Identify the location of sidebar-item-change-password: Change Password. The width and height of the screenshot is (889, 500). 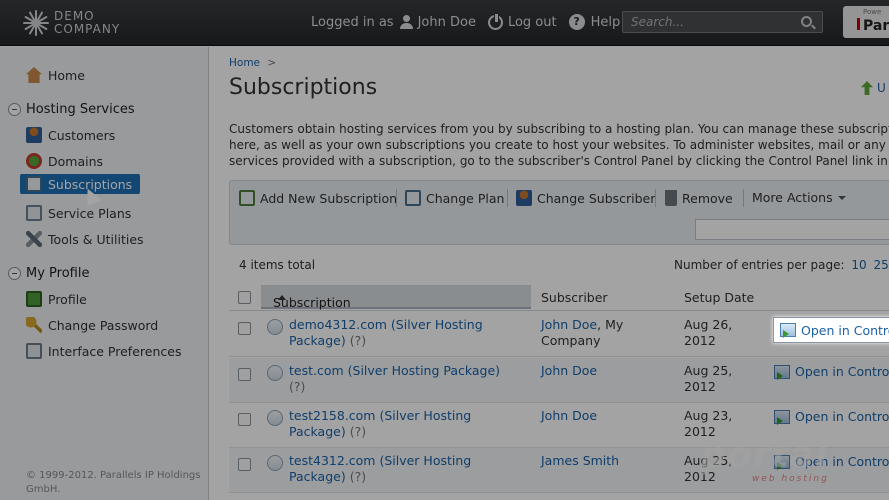
(92, 325).